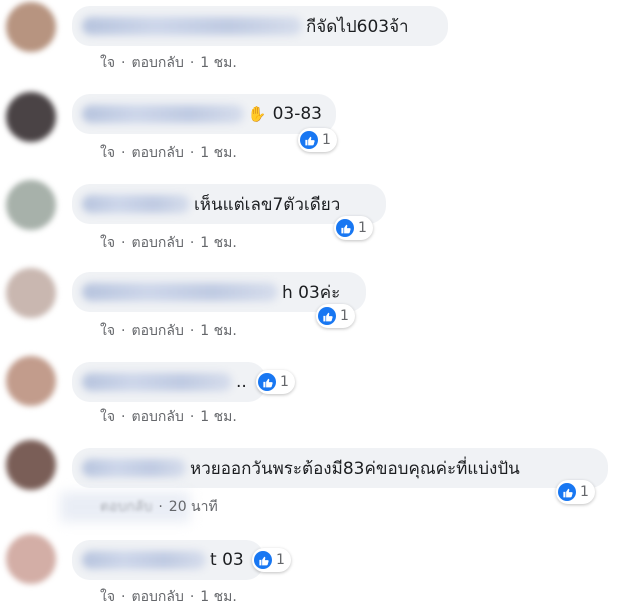  I want to click on comment-bubble: ✋ 03-83, so click(204, 114).